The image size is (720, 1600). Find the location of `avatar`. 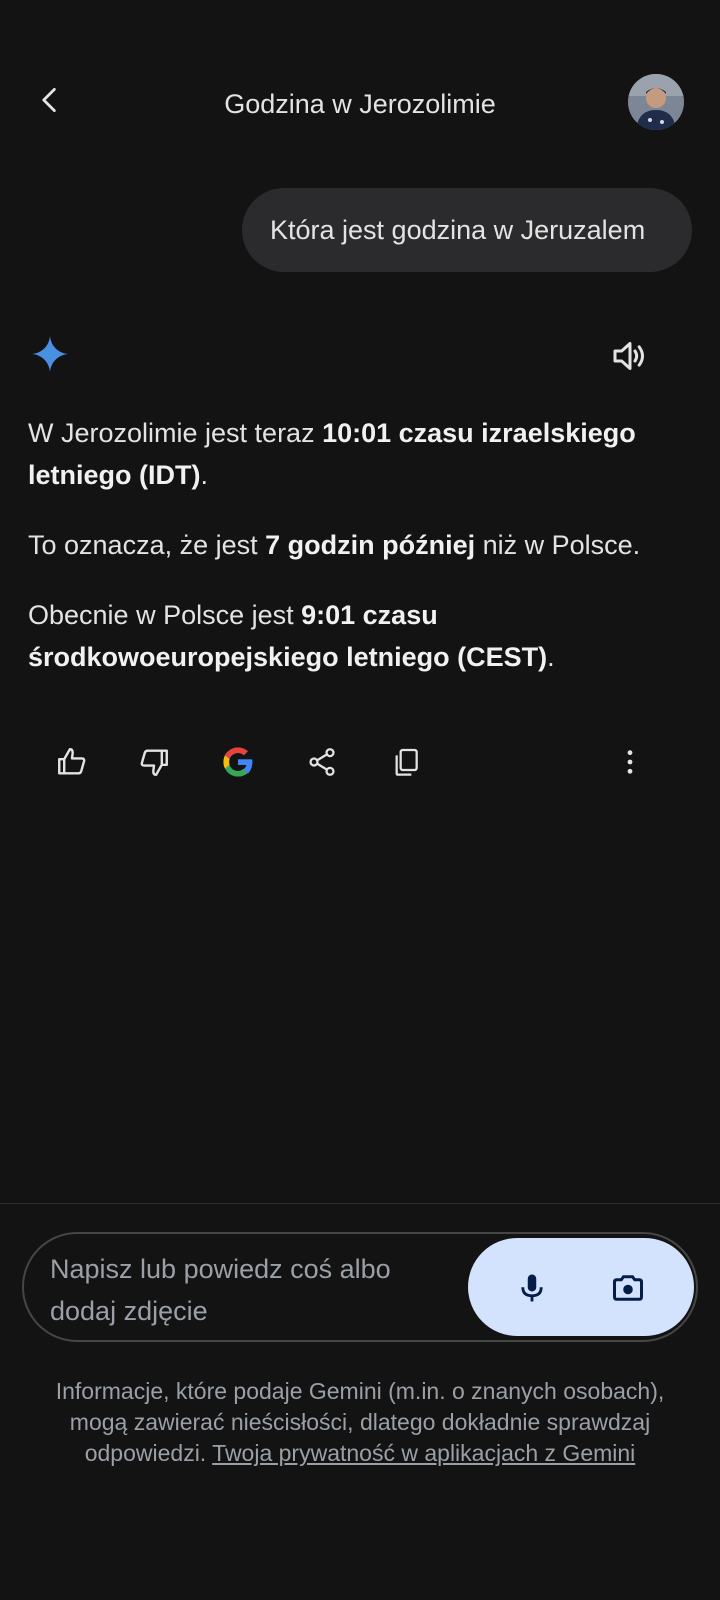

avatar is located at coordinates (656, 102).